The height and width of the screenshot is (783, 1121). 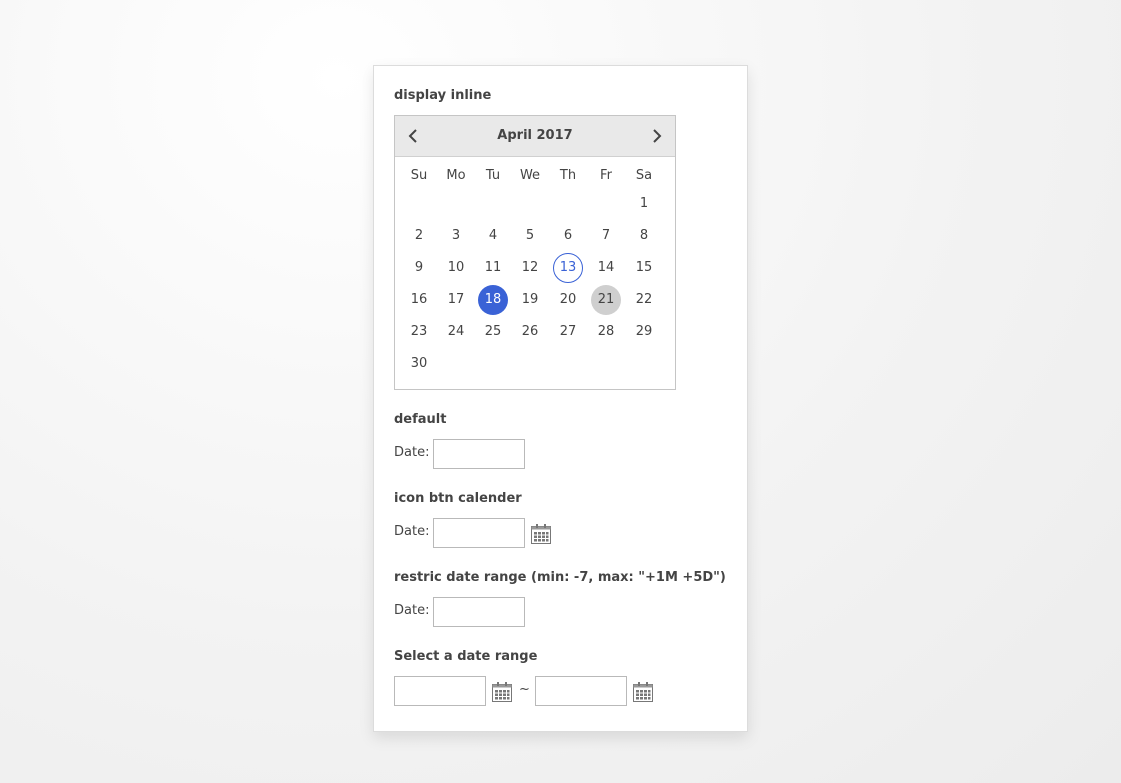 What do you see at coordinates (568, 300) in the screenshot?
I see `calendar-day: 20` at bounding box center [568, 300].